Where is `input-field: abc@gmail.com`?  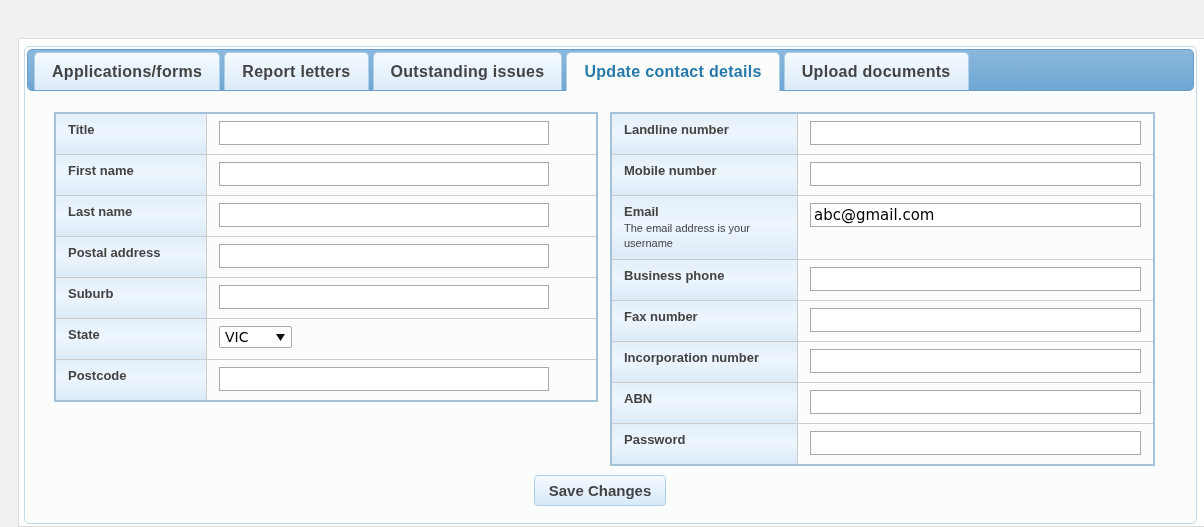
input-field: abc@gmail.com is located at coordinates (975, 215).